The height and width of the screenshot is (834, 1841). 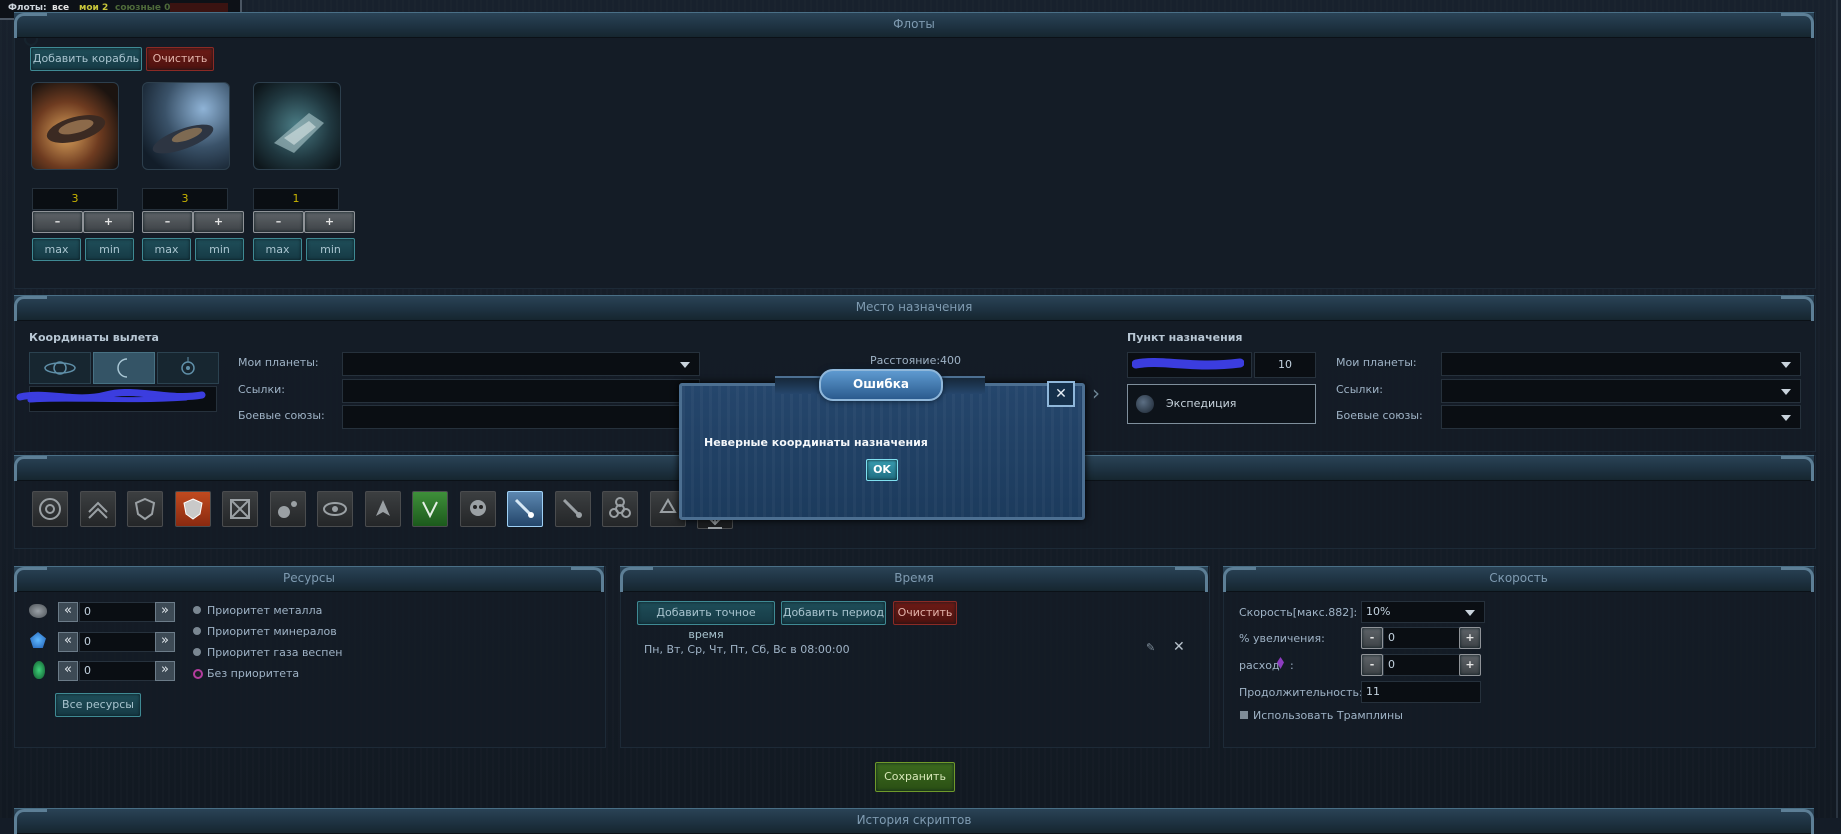 I want to click on duration-field: 11, so click(x=1421, y=692).